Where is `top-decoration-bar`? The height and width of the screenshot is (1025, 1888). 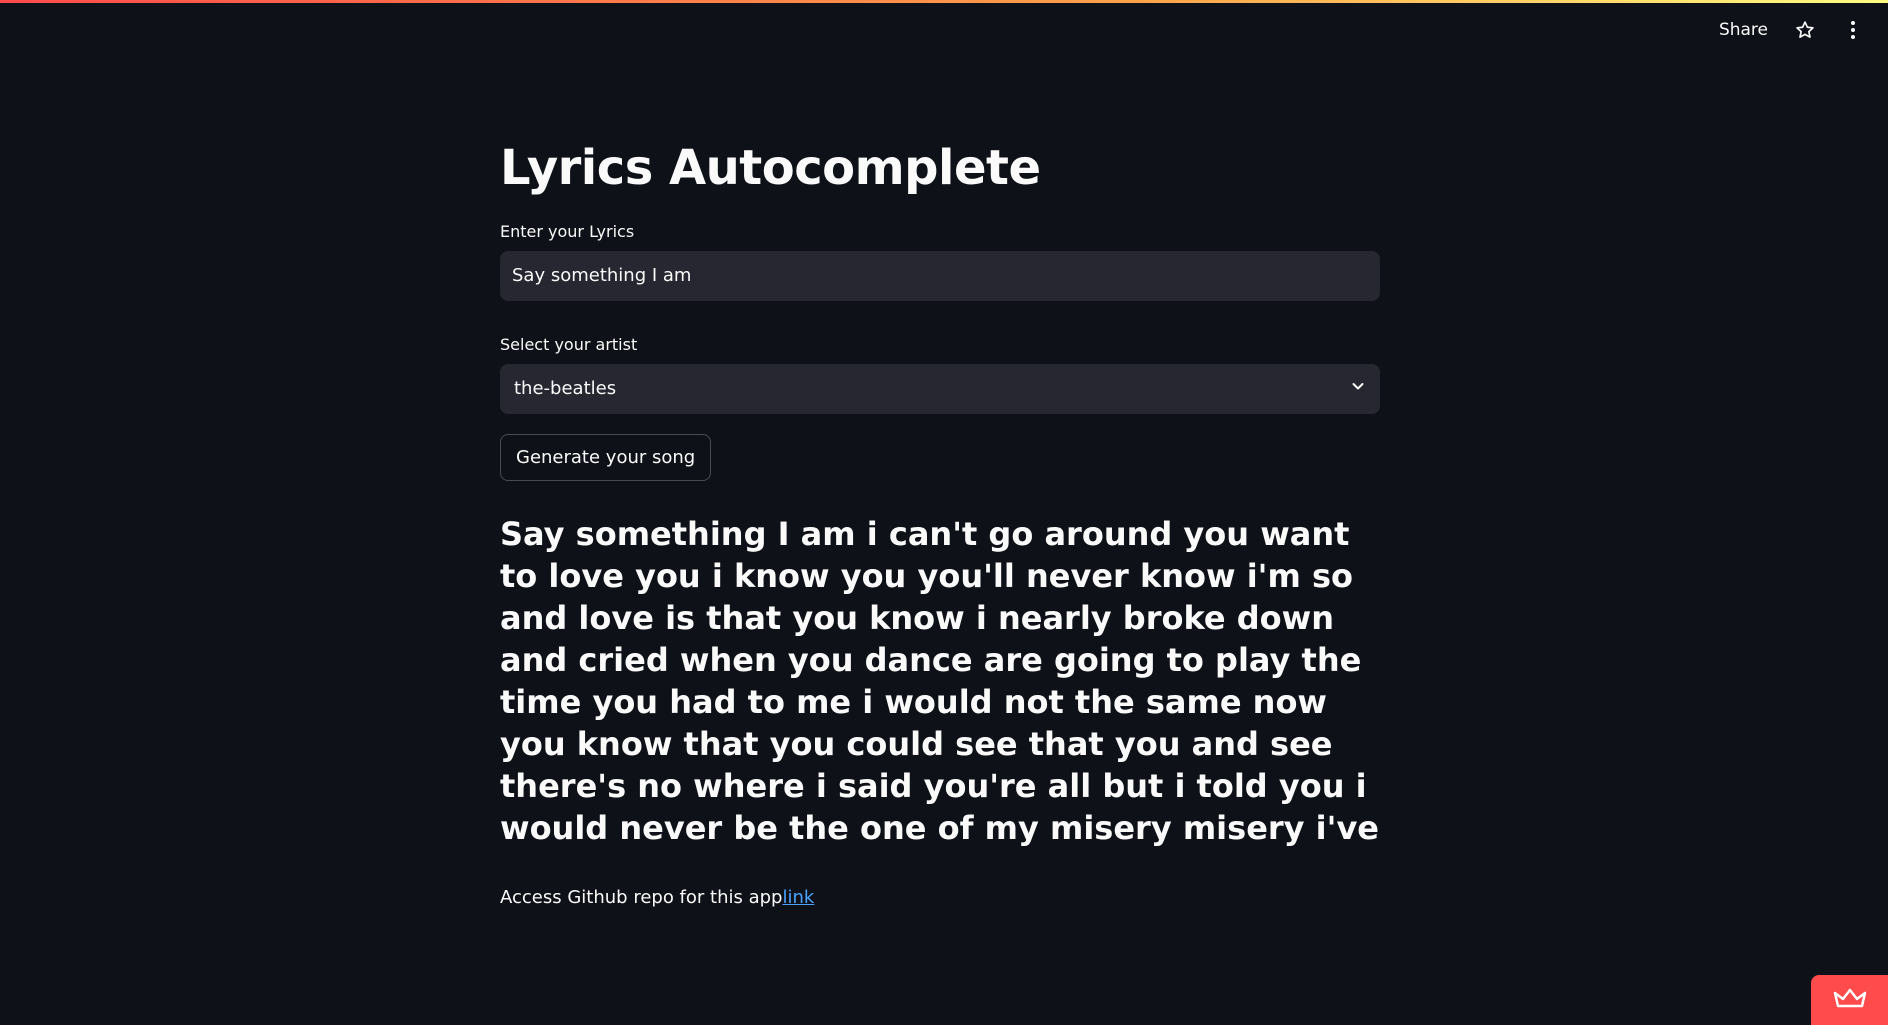 top-decoration-bar is located at coordinates (944, 1).